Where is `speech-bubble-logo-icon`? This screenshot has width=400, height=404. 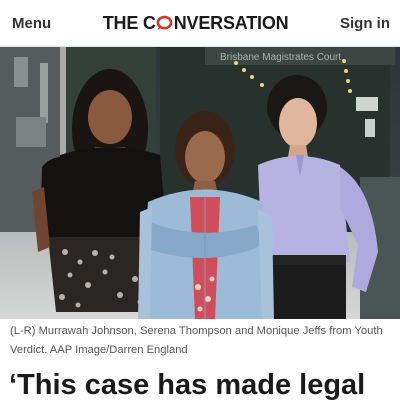
speech-bubble-logo-icon is located at coordinates (164, 23).